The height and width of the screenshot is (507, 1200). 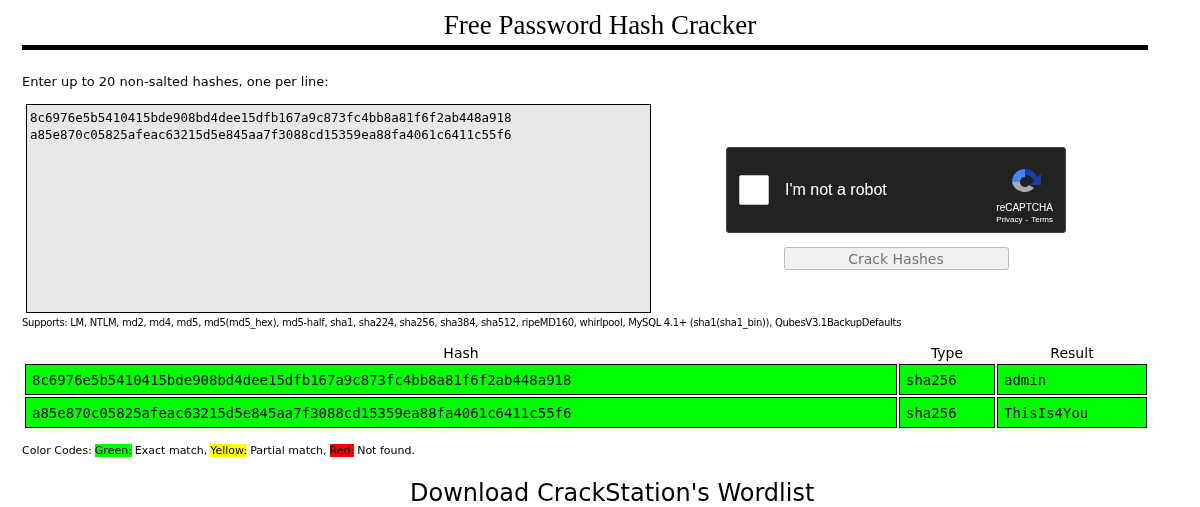 What do you see at coordinates (600, 25) in the screenshot?
I see `page-title: Free Password Hash Cracker` at bounding box center [600, 25].